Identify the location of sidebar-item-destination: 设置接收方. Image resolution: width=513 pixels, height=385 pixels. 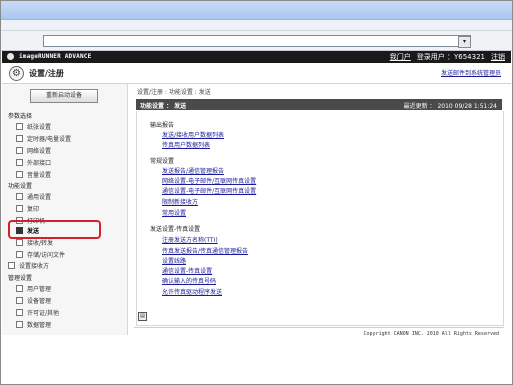
(28, 265).